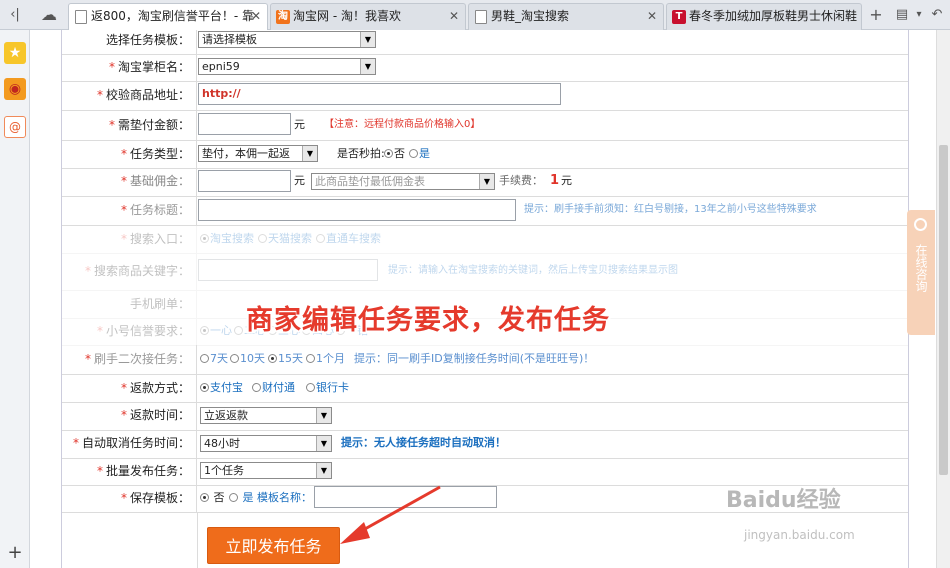 The image size is (950, 568). I want to click on advance-amount-input, so click(244, 124).